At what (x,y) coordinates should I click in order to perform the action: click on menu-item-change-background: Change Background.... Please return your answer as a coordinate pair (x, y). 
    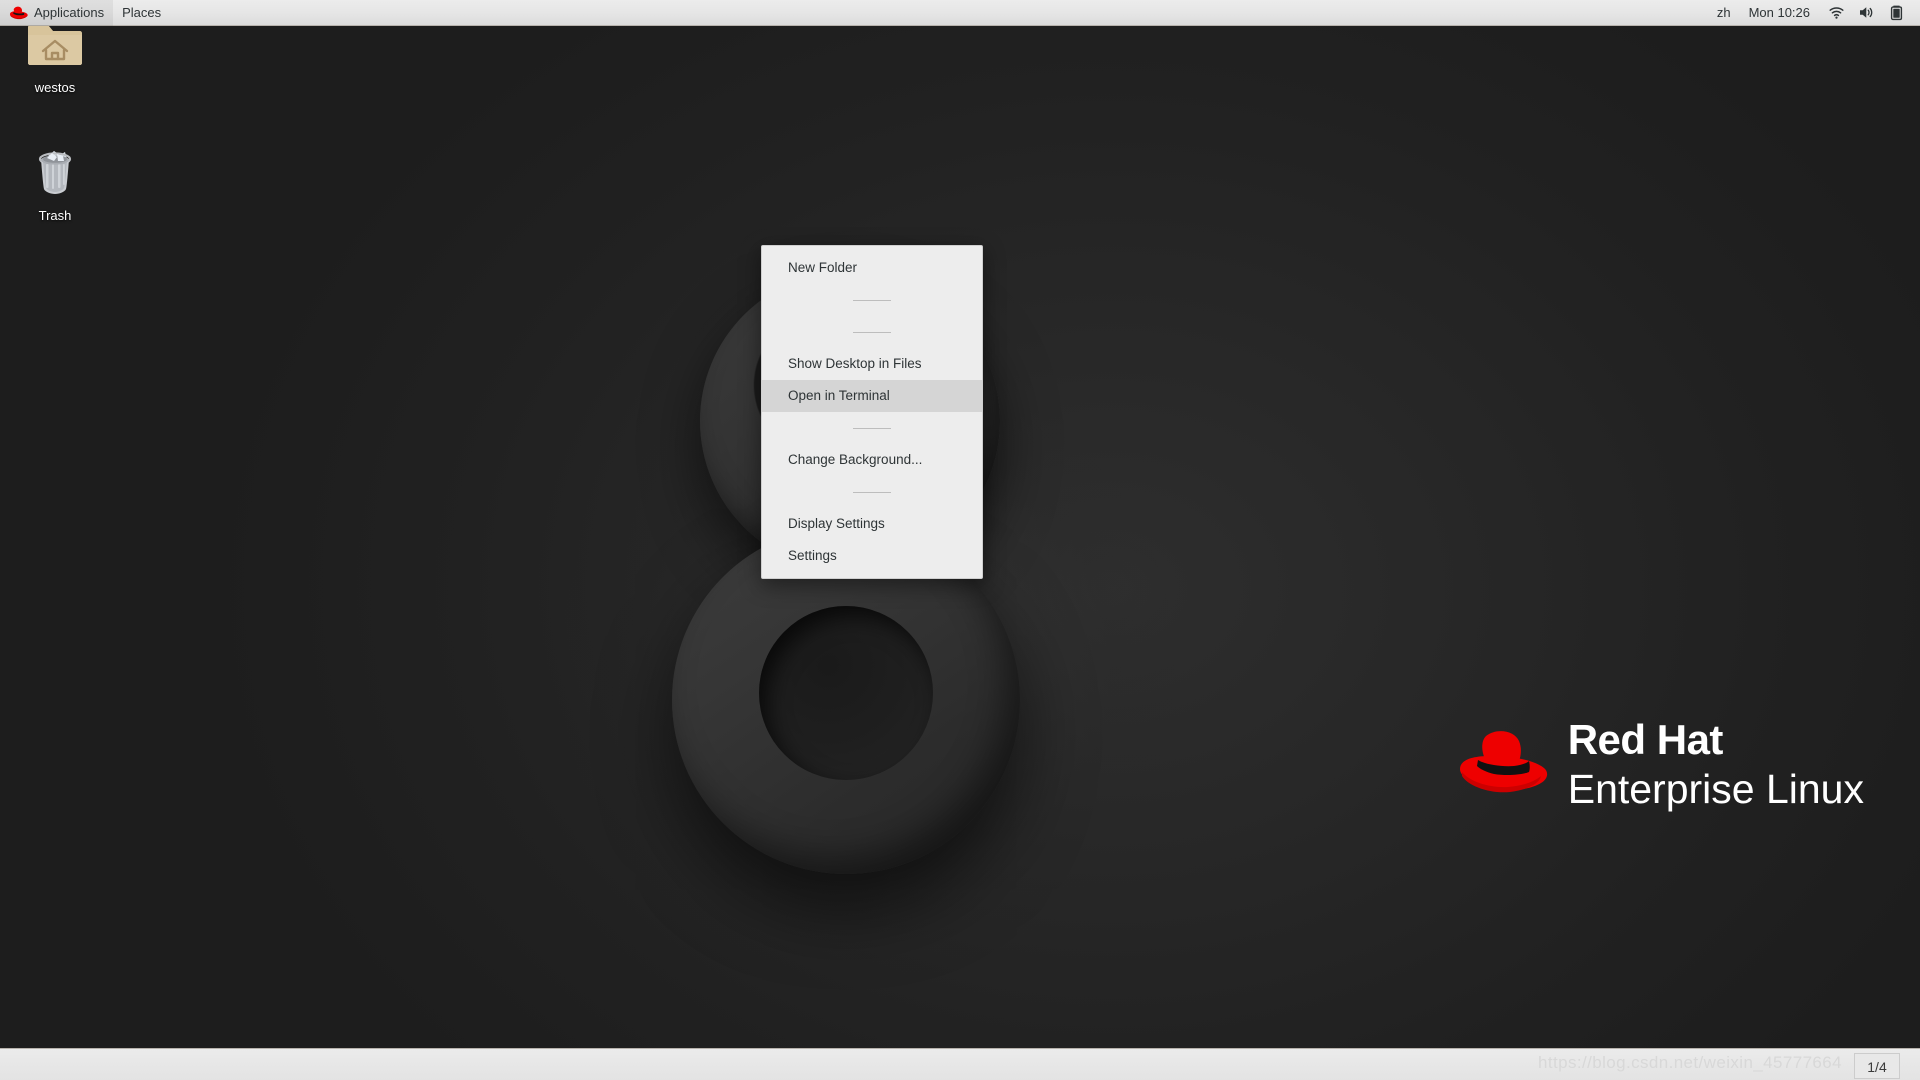
    Looking at the image, I should click on (872, 460).